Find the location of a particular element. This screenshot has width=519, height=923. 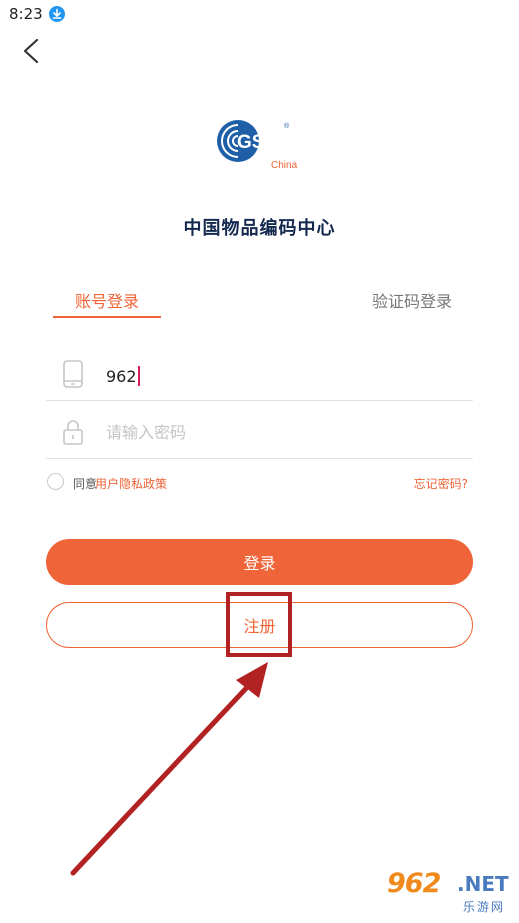

tab-active-indicator is located at coordinates (107, 317).